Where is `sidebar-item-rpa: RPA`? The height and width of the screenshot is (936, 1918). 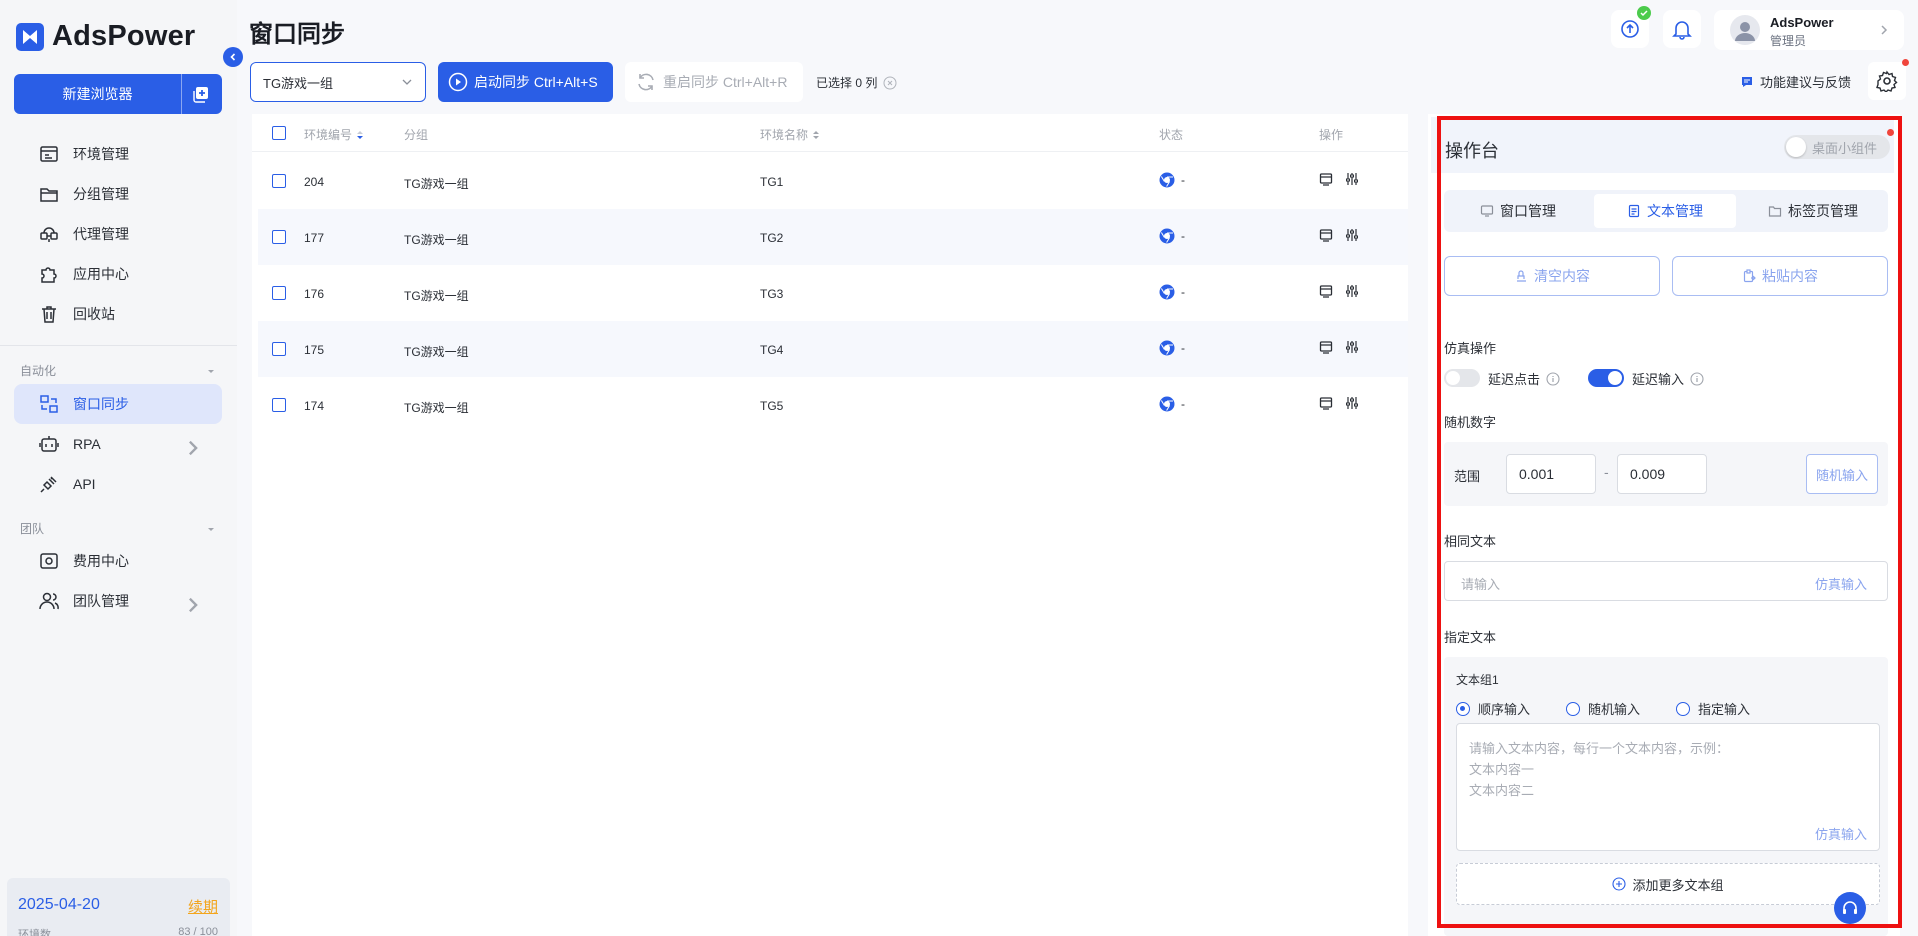 sidebar-item-rpa: RPA is located at coordinates (118, 444).